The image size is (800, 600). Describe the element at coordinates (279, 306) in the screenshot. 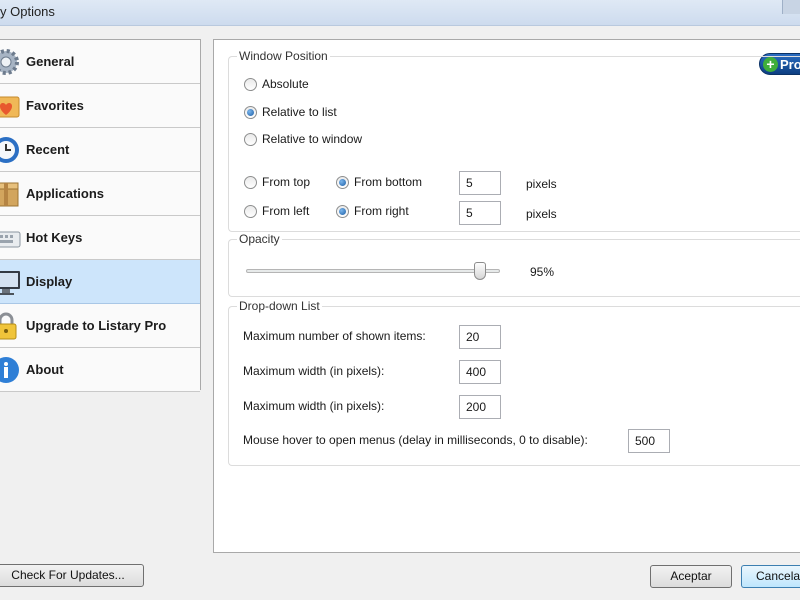

I see `group-title: Drop-down List` at that location.